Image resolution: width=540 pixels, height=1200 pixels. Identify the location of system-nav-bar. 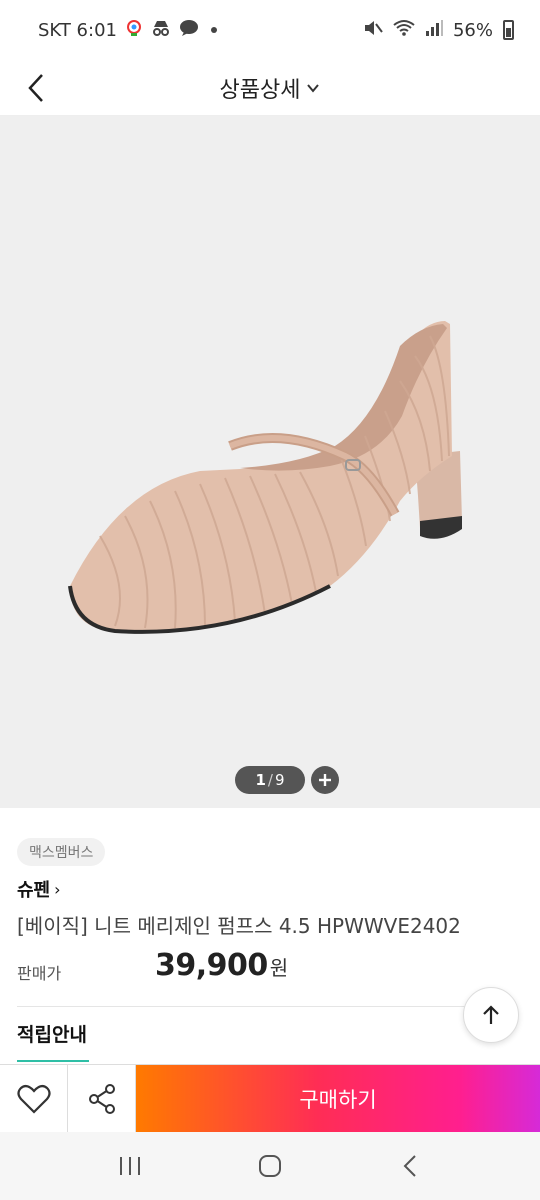
(270, 1166).